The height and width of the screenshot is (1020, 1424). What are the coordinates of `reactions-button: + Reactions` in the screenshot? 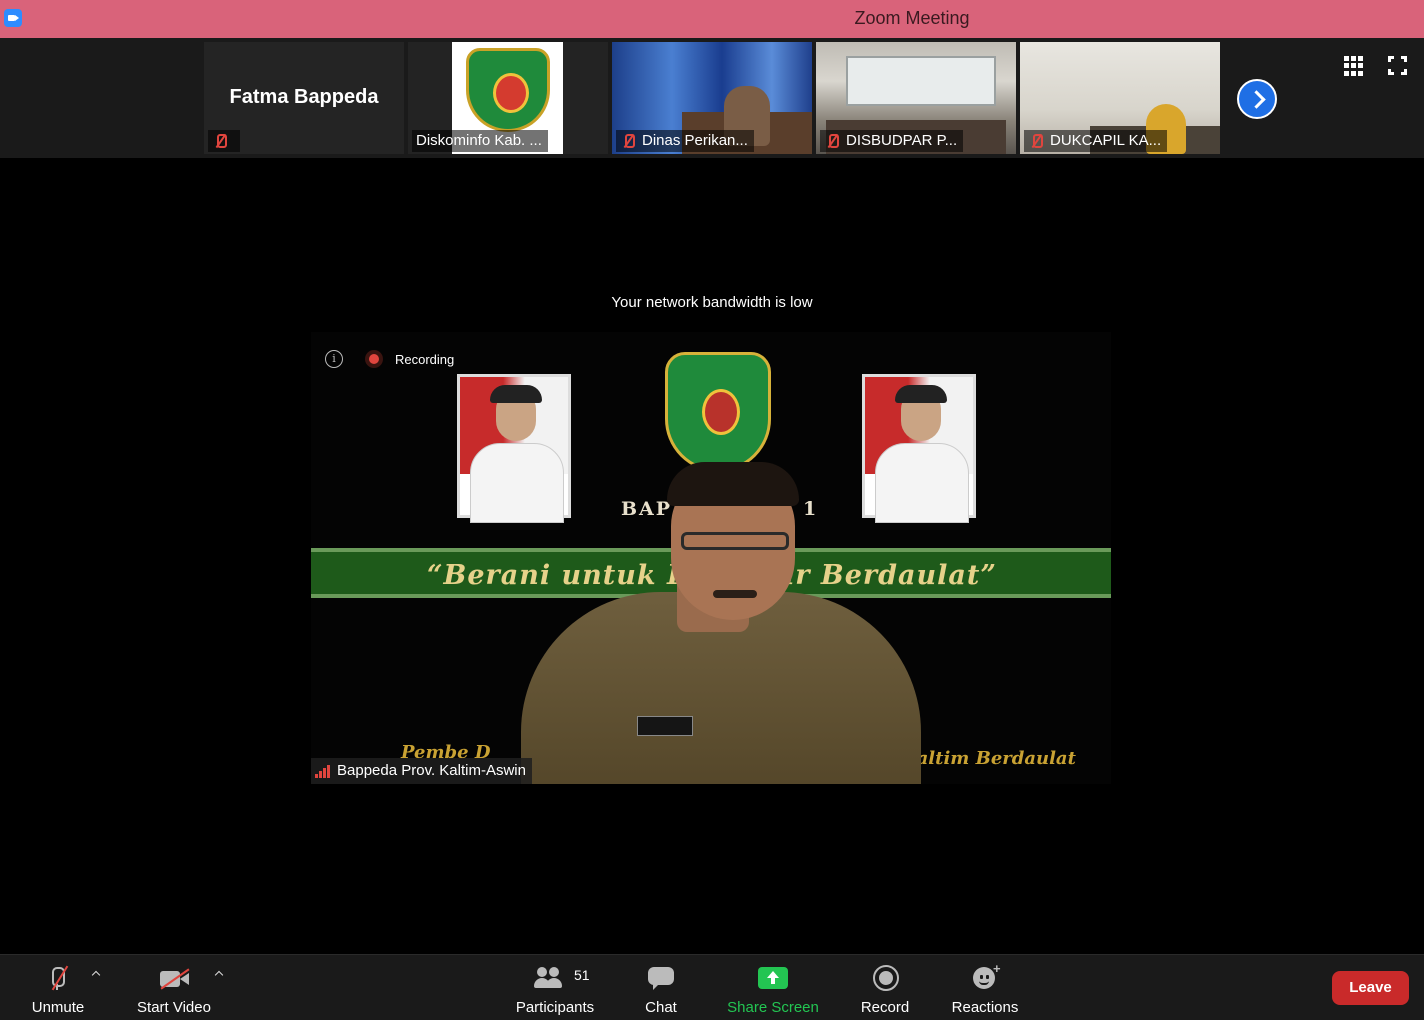 It's located at (985, 987).